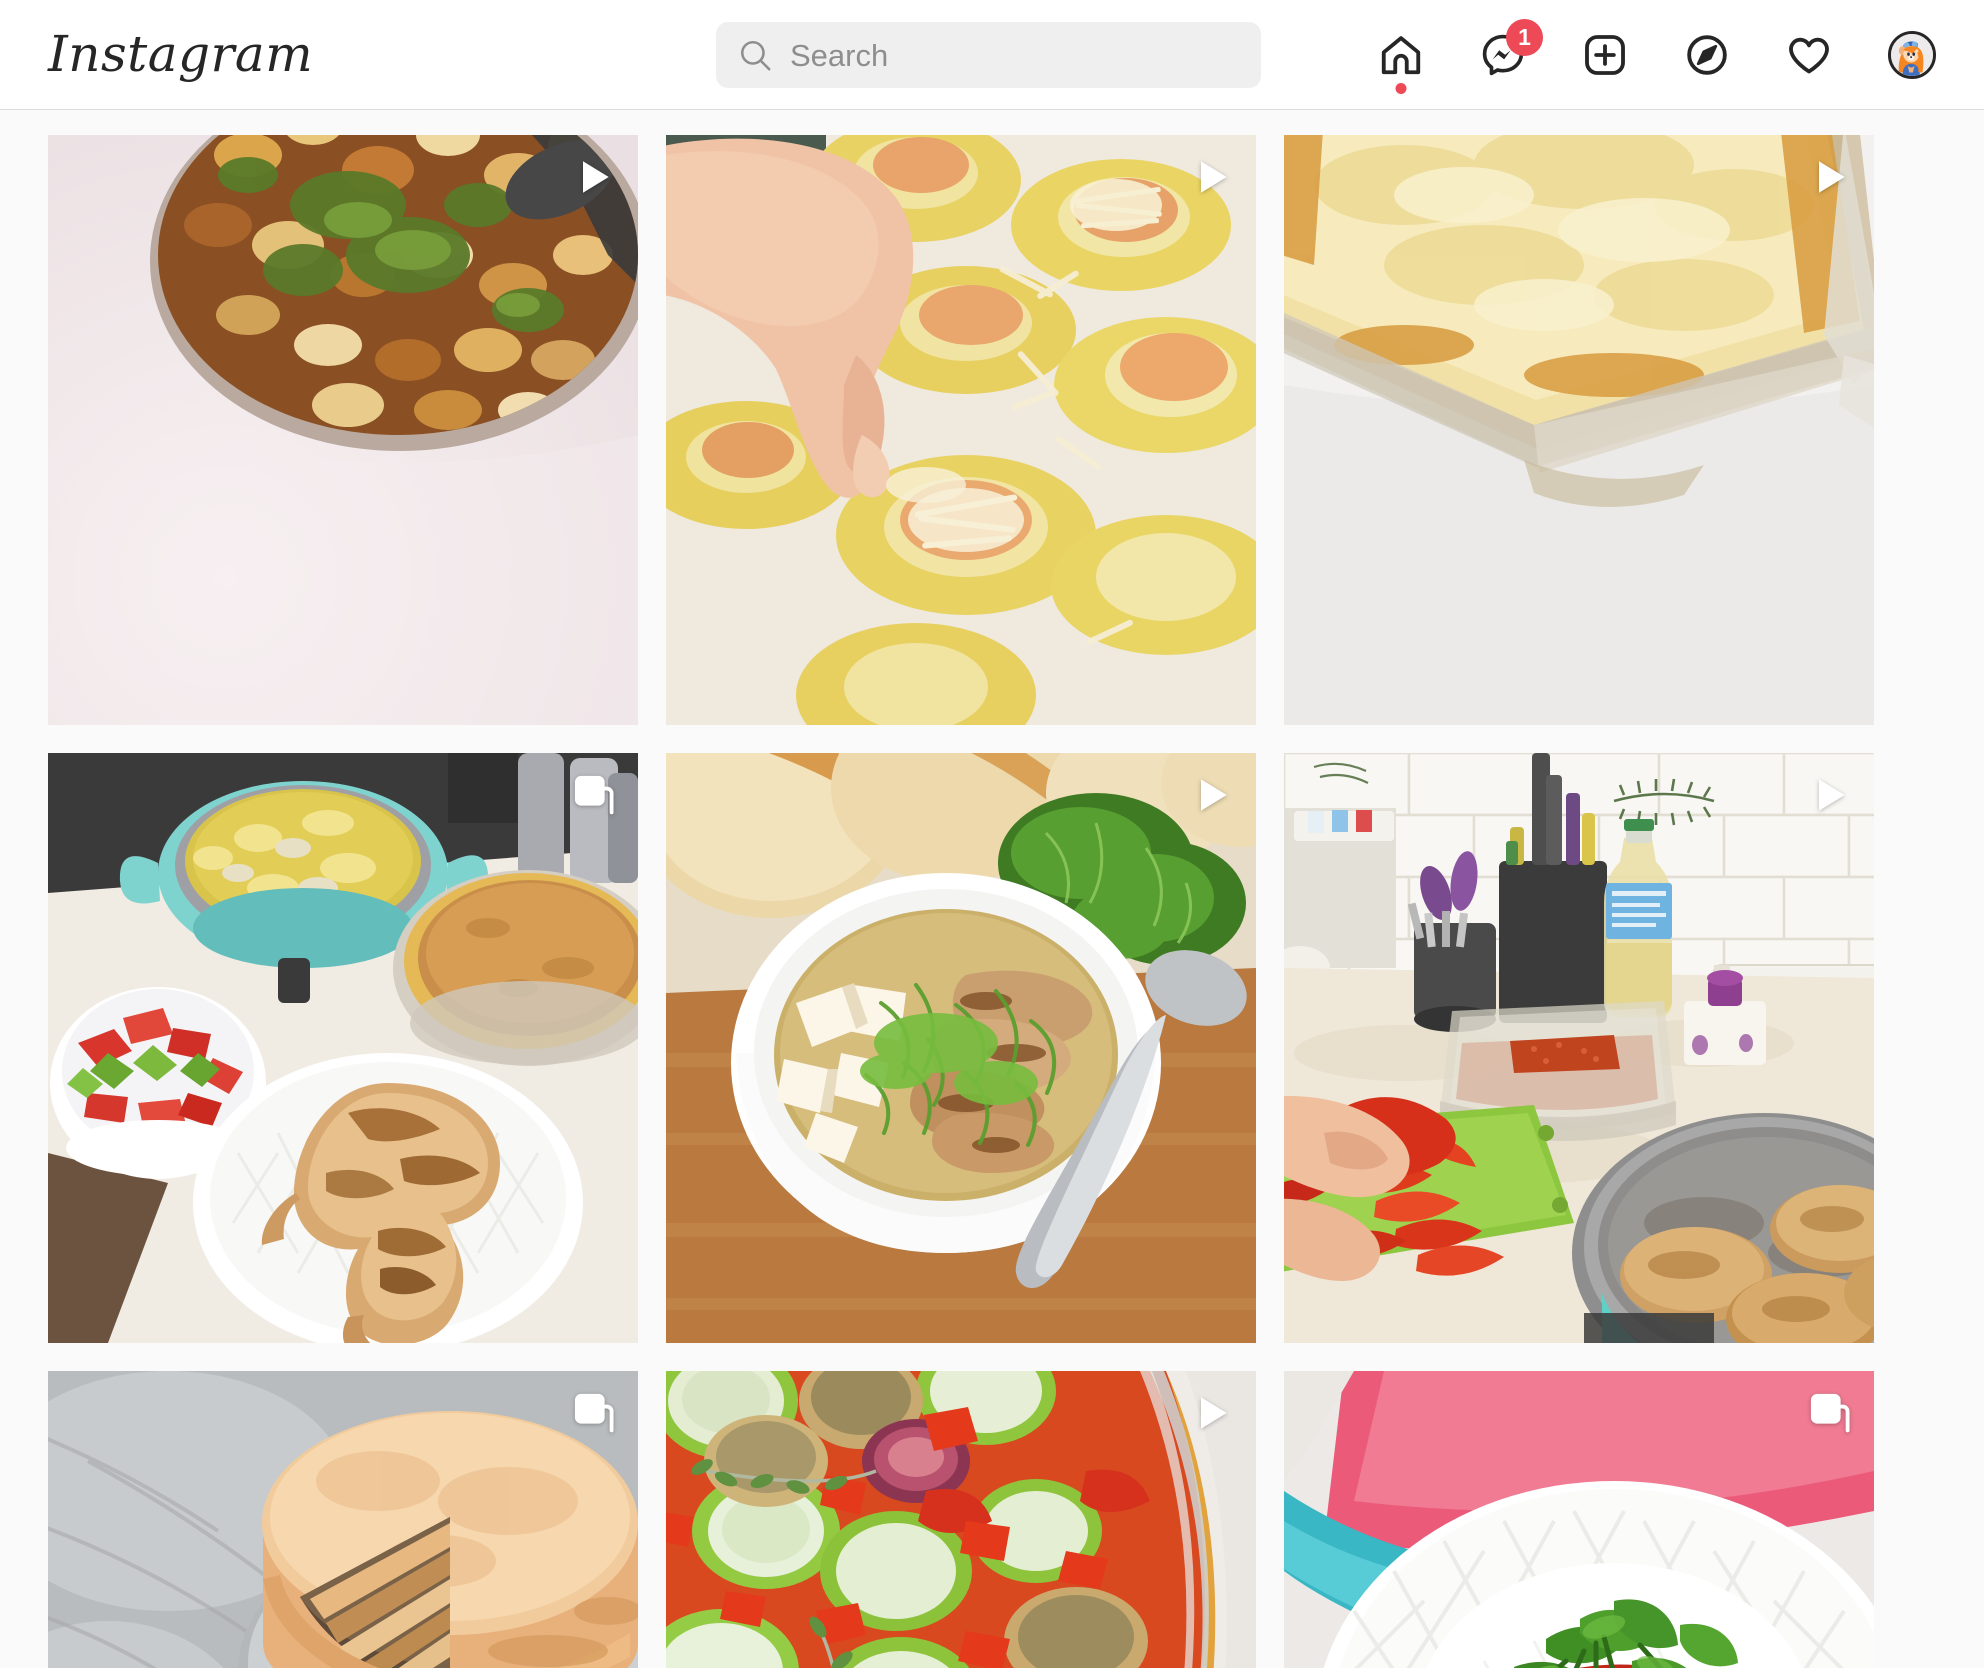 The image size is (1984, 1668). What do you see at coordinates (1707, 55) in the screenshot?
I see `nav-explore-button` at bounding box center [1707, 55].